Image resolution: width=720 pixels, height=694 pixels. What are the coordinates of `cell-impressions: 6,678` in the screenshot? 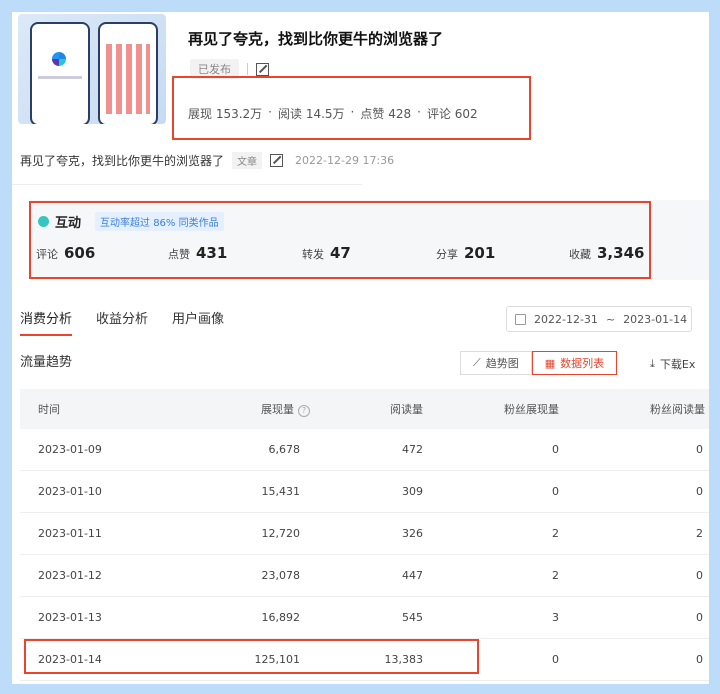 It's located at (284, 449).